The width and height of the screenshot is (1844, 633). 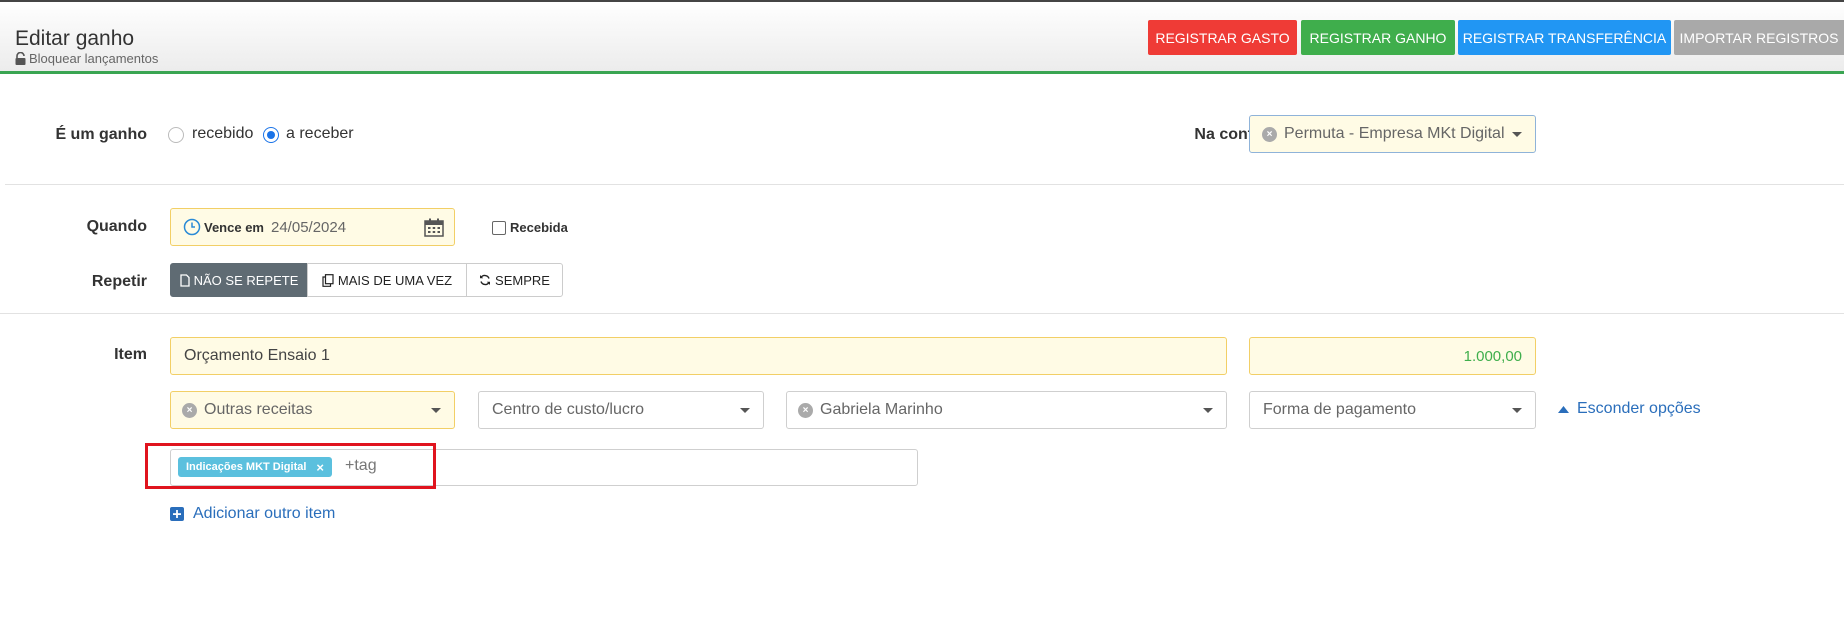 What do you see at coordinates (258, 409) in the screenshot?
I see `category-value: Outras receitas` at bounding box center [258, 409].